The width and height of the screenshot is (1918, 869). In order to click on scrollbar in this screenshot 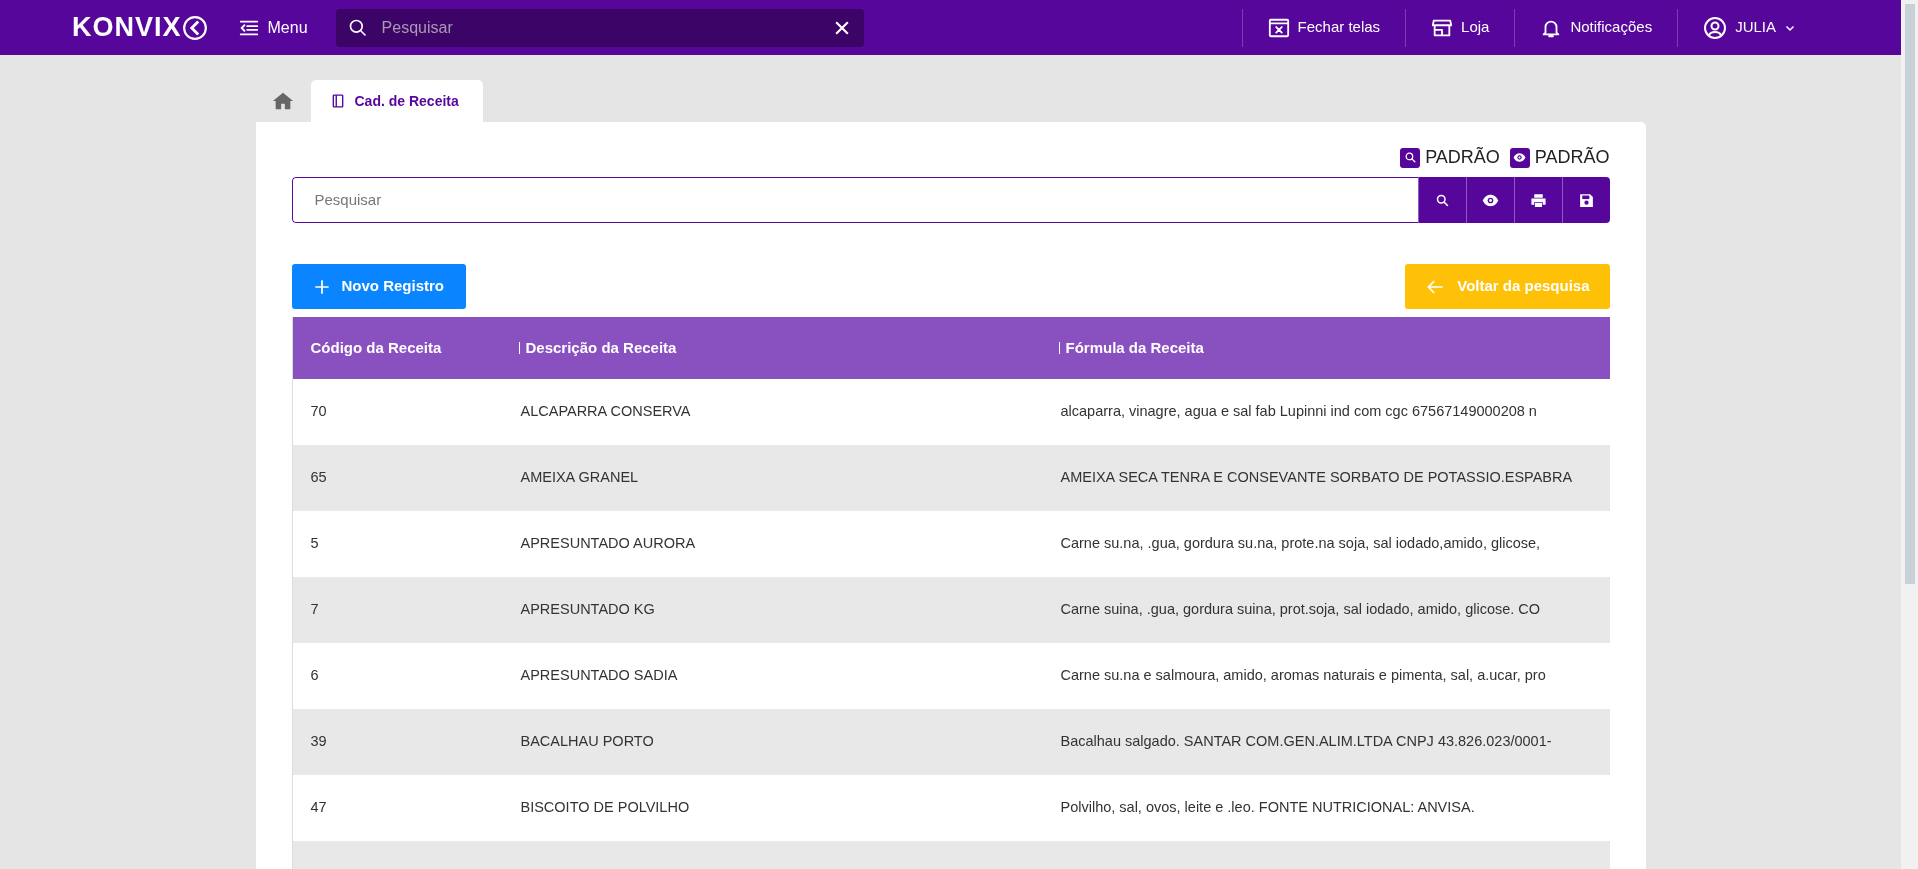, I will do `click(1909, 434)`.